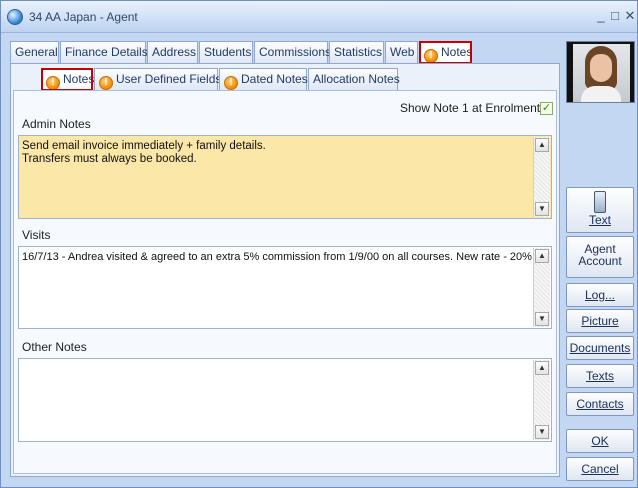 This screenshot has height=488, width=638. I want to click on contacts-button: Contacts, so click(600, 404).